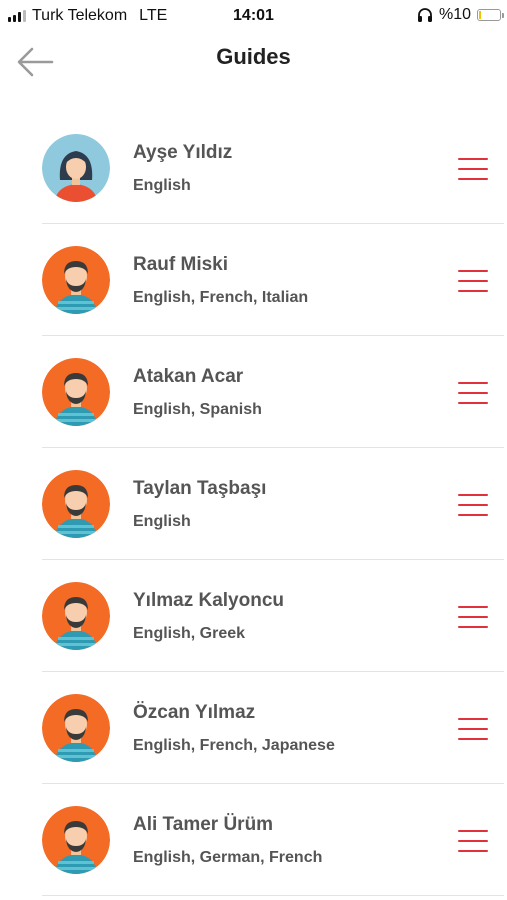  I want to click on status-right: %10, so click(460, 15).